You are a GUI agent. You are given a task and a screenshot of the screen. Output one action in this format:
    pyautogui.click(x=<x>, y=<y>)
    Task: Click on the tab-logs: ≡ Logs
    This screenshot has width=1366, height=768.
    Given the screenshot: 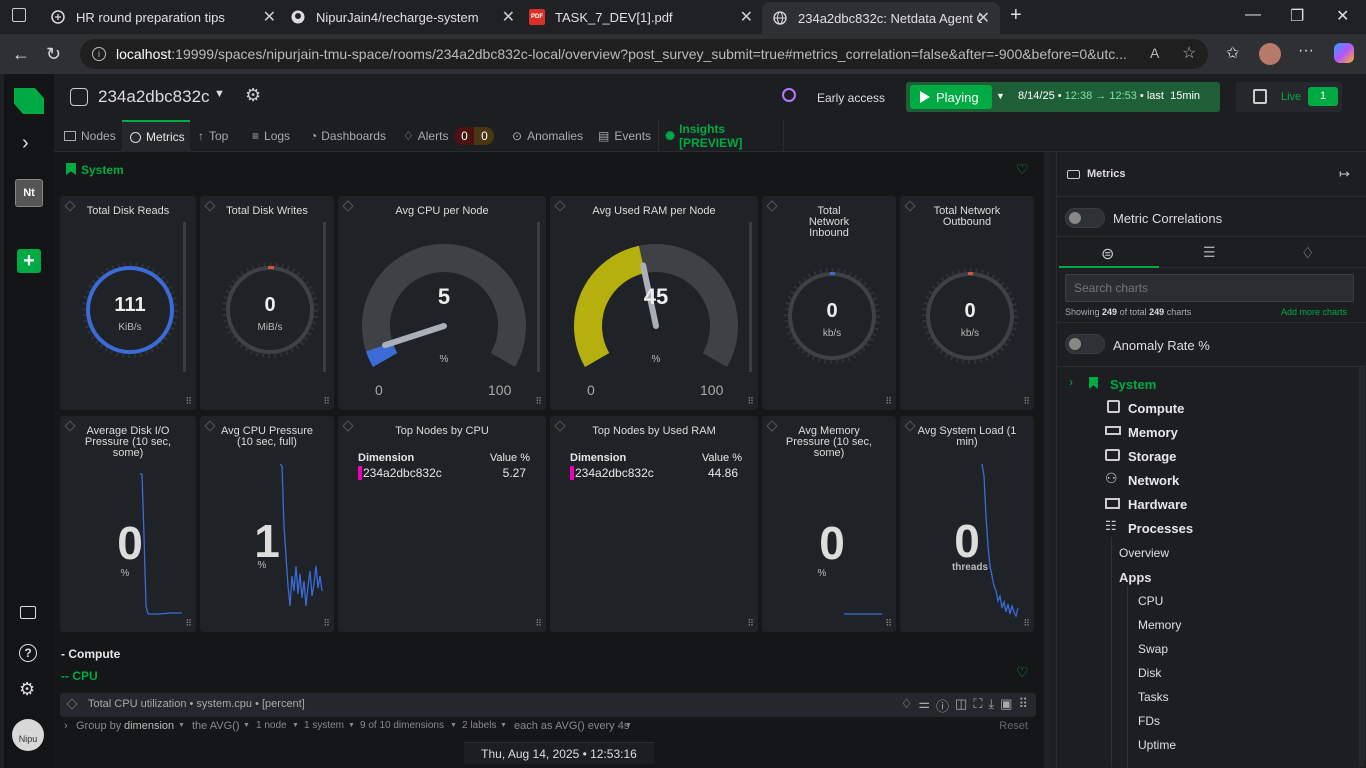 What is the action you would take?
    pyautogui.click(x=277, y=136)
    